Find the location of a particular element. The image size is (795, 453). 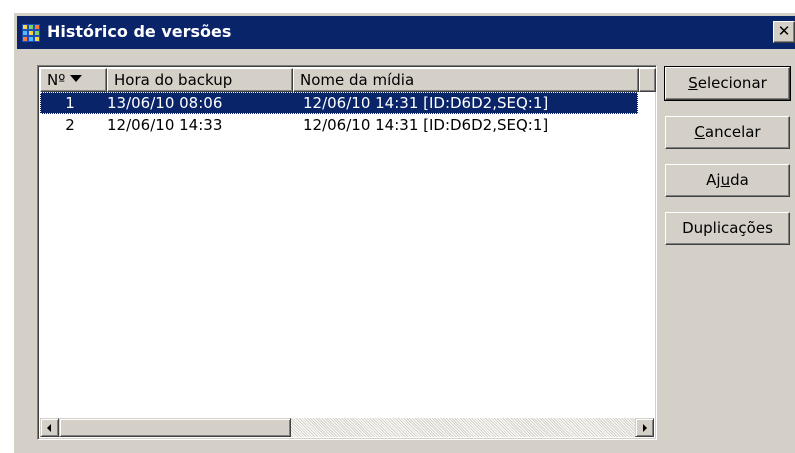

row-backup-time: 13/06/10 08:06 is located at coordinates (165, 103).